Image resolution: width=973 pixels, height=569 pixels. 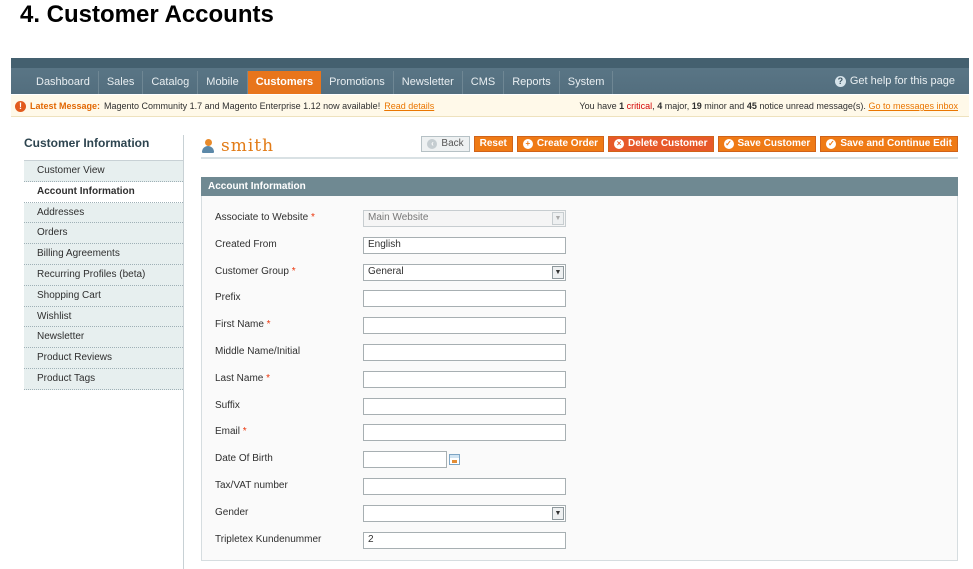 I want to click on delete-customer-button: × Delete Customer, so click(x=661, y=144).